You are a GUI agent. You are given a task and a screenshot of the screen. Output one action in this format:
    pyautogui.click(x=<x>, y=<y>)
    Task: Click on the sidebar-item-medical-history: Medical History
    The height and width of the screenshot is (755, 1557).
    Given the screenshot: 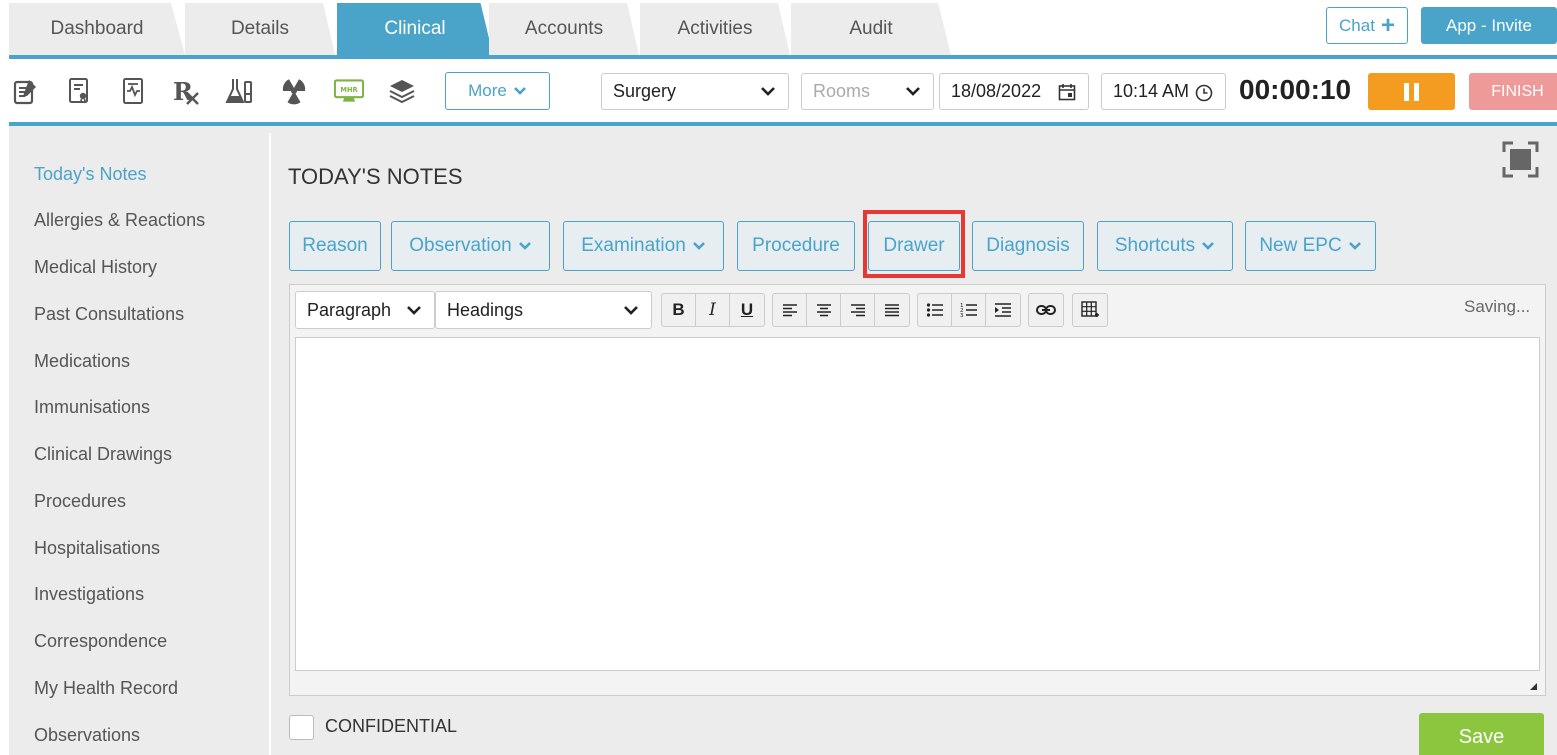 What is the action you would take?
    pyautogui.click(x=95, y=267)
    